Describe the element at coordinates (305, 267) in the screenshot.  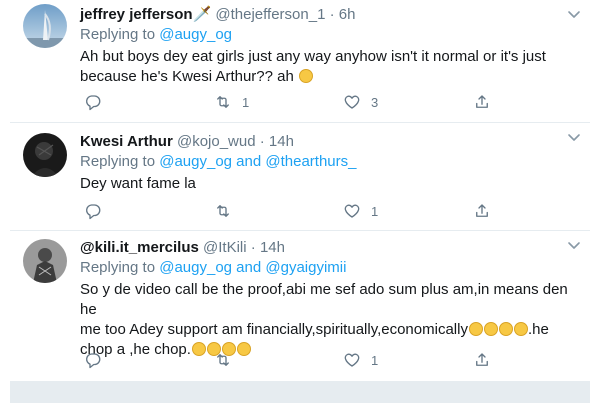
I see `mention-link: @gyaigyimii` at that location.